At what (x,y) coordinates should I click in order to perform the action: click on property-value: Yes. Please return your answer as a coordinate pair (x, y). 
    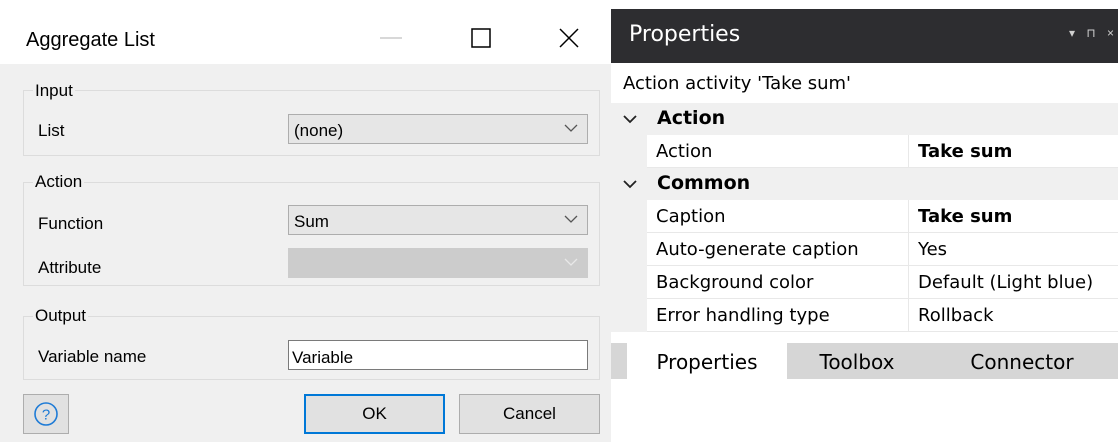
    Looking at the image, I should click on (1013, 249).